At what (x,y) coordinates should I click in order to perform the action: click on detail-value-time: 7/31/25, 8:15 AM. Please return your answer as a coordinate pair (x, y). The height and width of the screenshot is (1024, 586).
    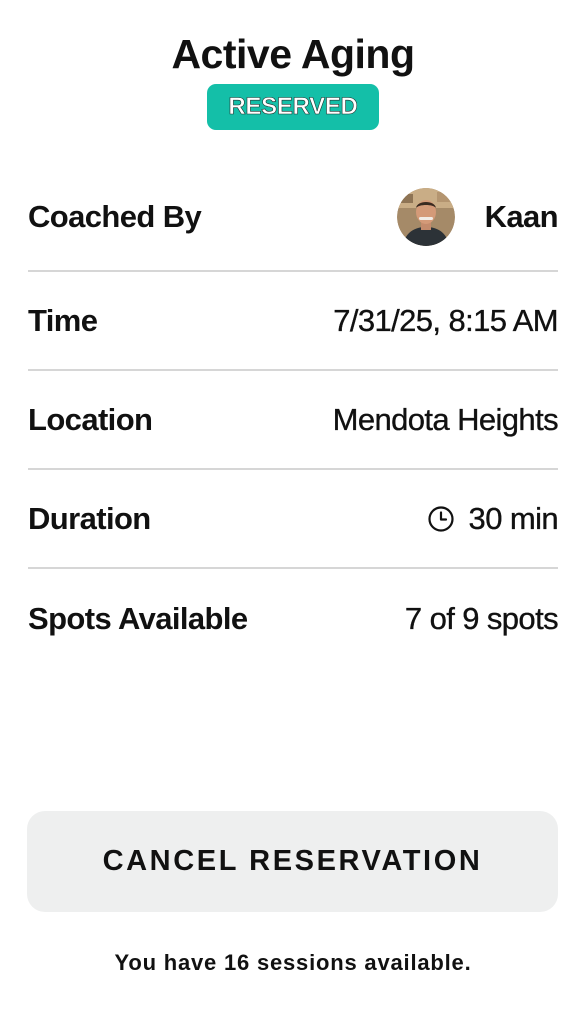
    Looking at the image, I should click on (446, 320).